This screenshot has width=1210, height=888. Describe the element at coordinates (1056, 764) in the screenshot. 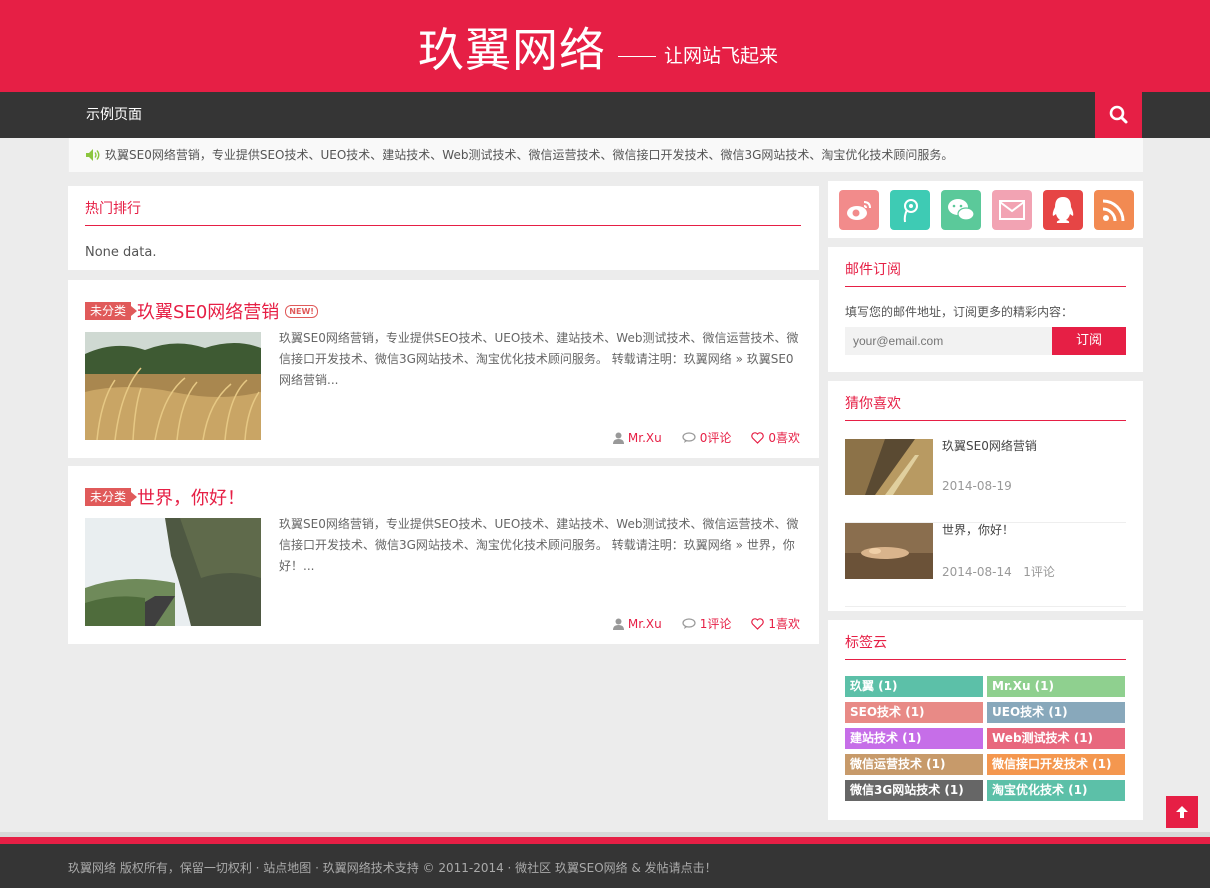

I see `tag-item: 微信接口开发技术 (1)` at that location.